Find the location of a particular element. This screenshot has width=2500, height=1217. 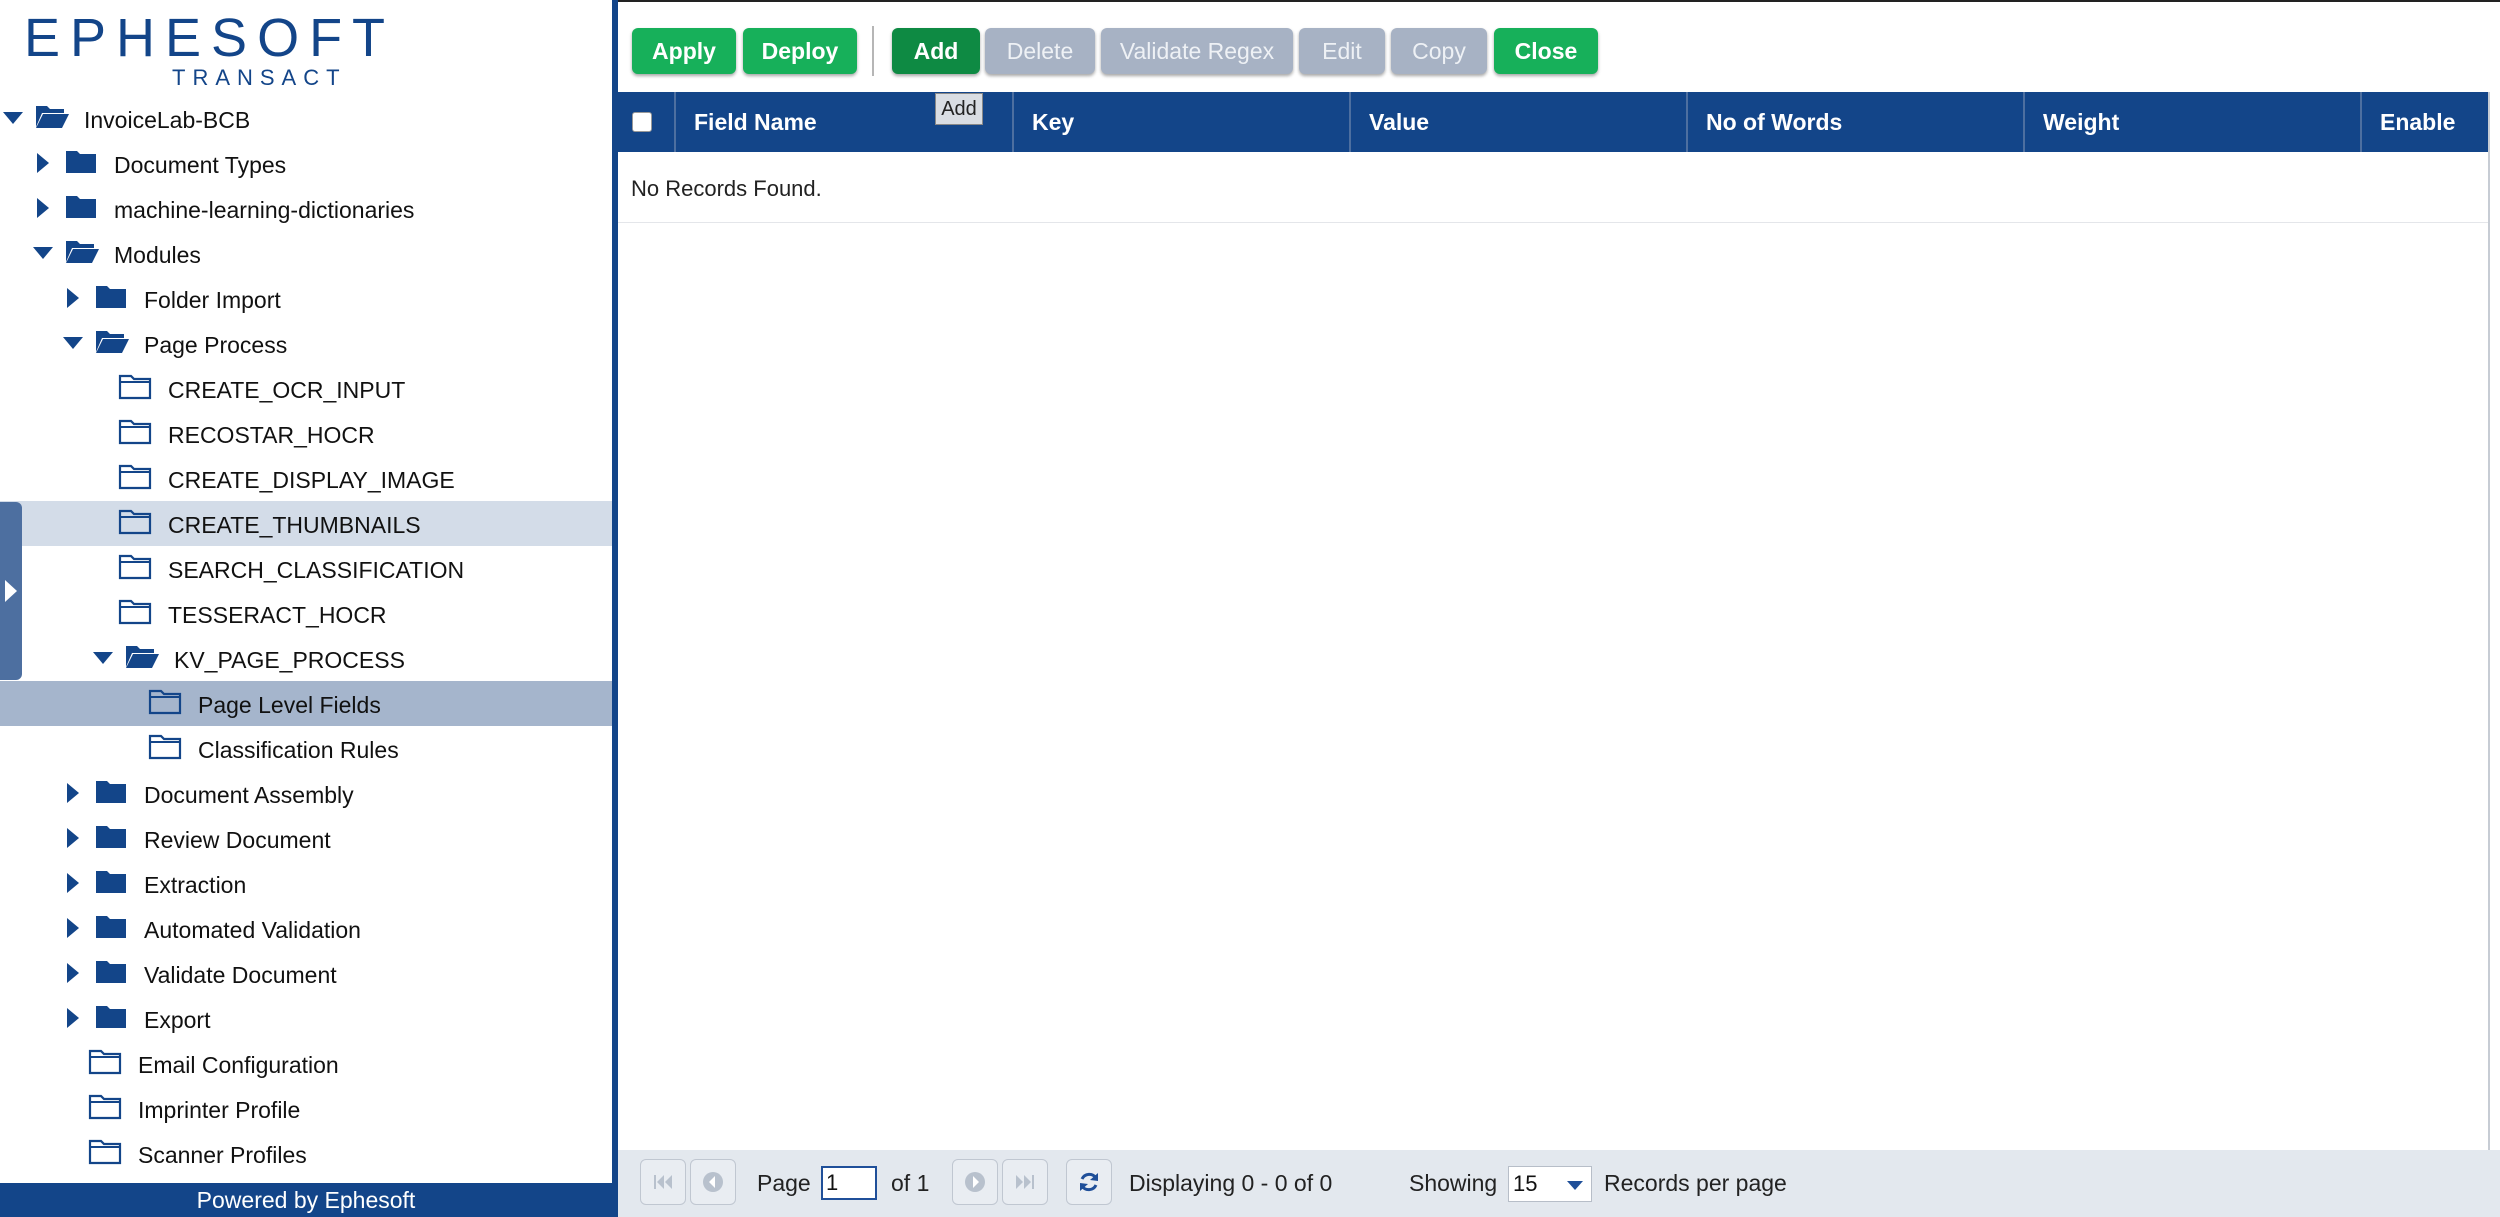

apply-button: Apply is located at coordinates (684, 51).